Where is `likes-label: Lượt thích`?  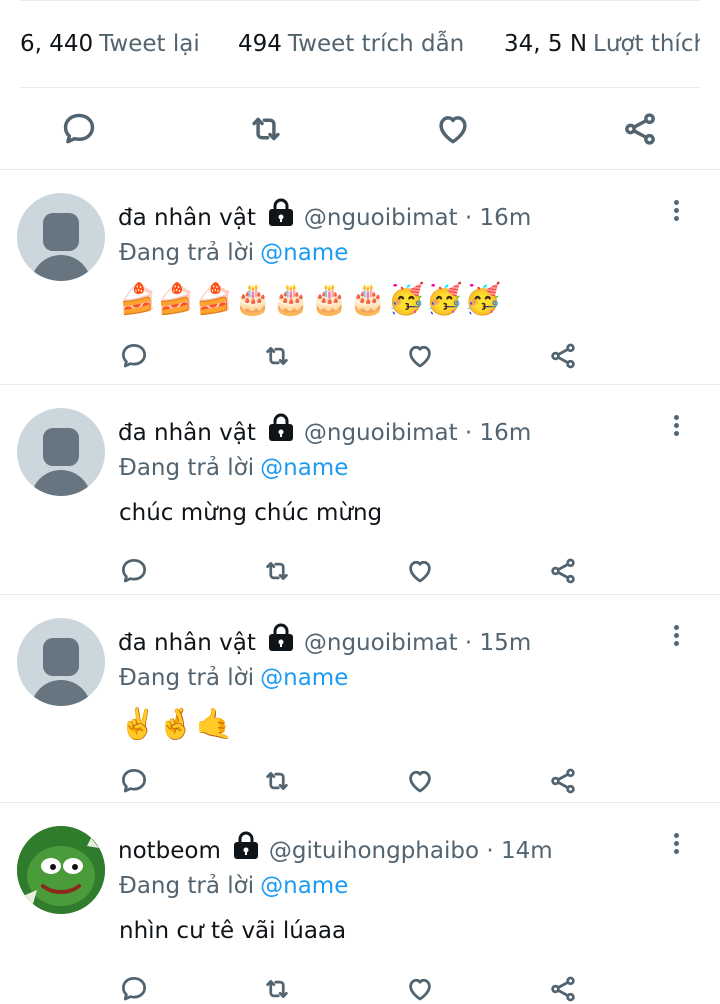 likes-label: Lượt thích is located at coordinates (646, 44).